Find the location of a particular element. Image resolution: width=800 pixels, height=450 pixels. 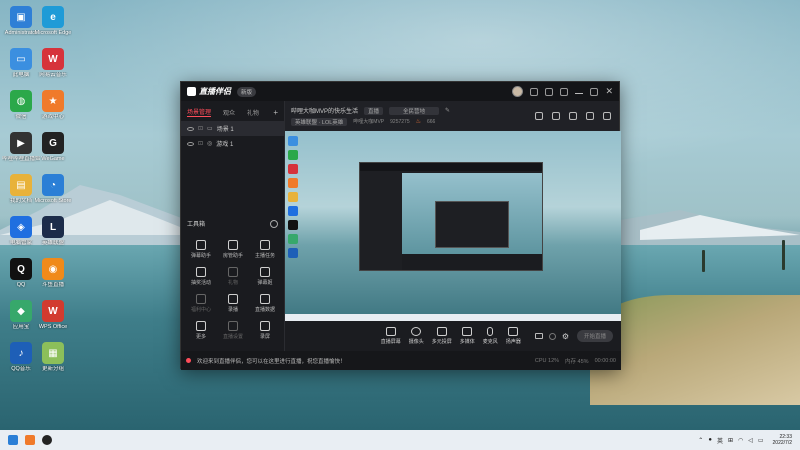

tool-item: 主播任务 is located at coordinates (265, 249).